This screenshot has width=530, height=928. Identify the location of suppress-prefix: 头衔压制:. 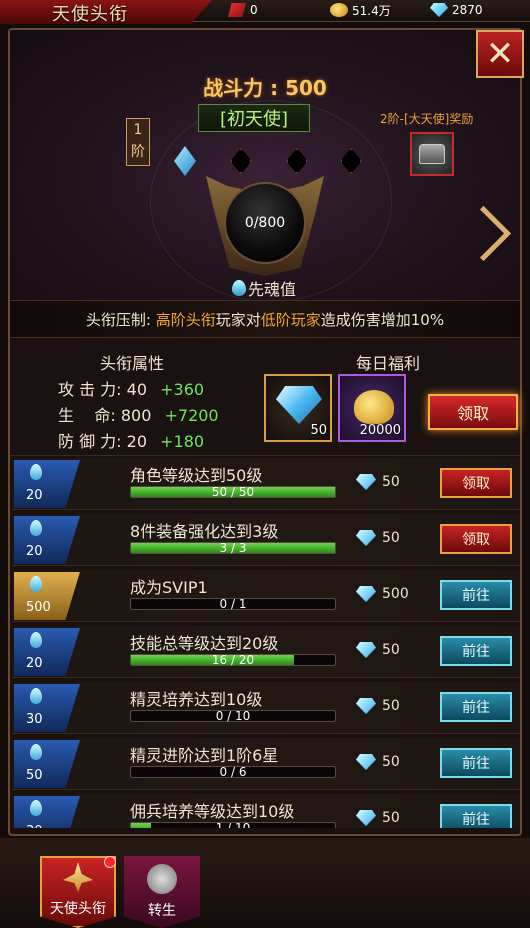
(120, 320).